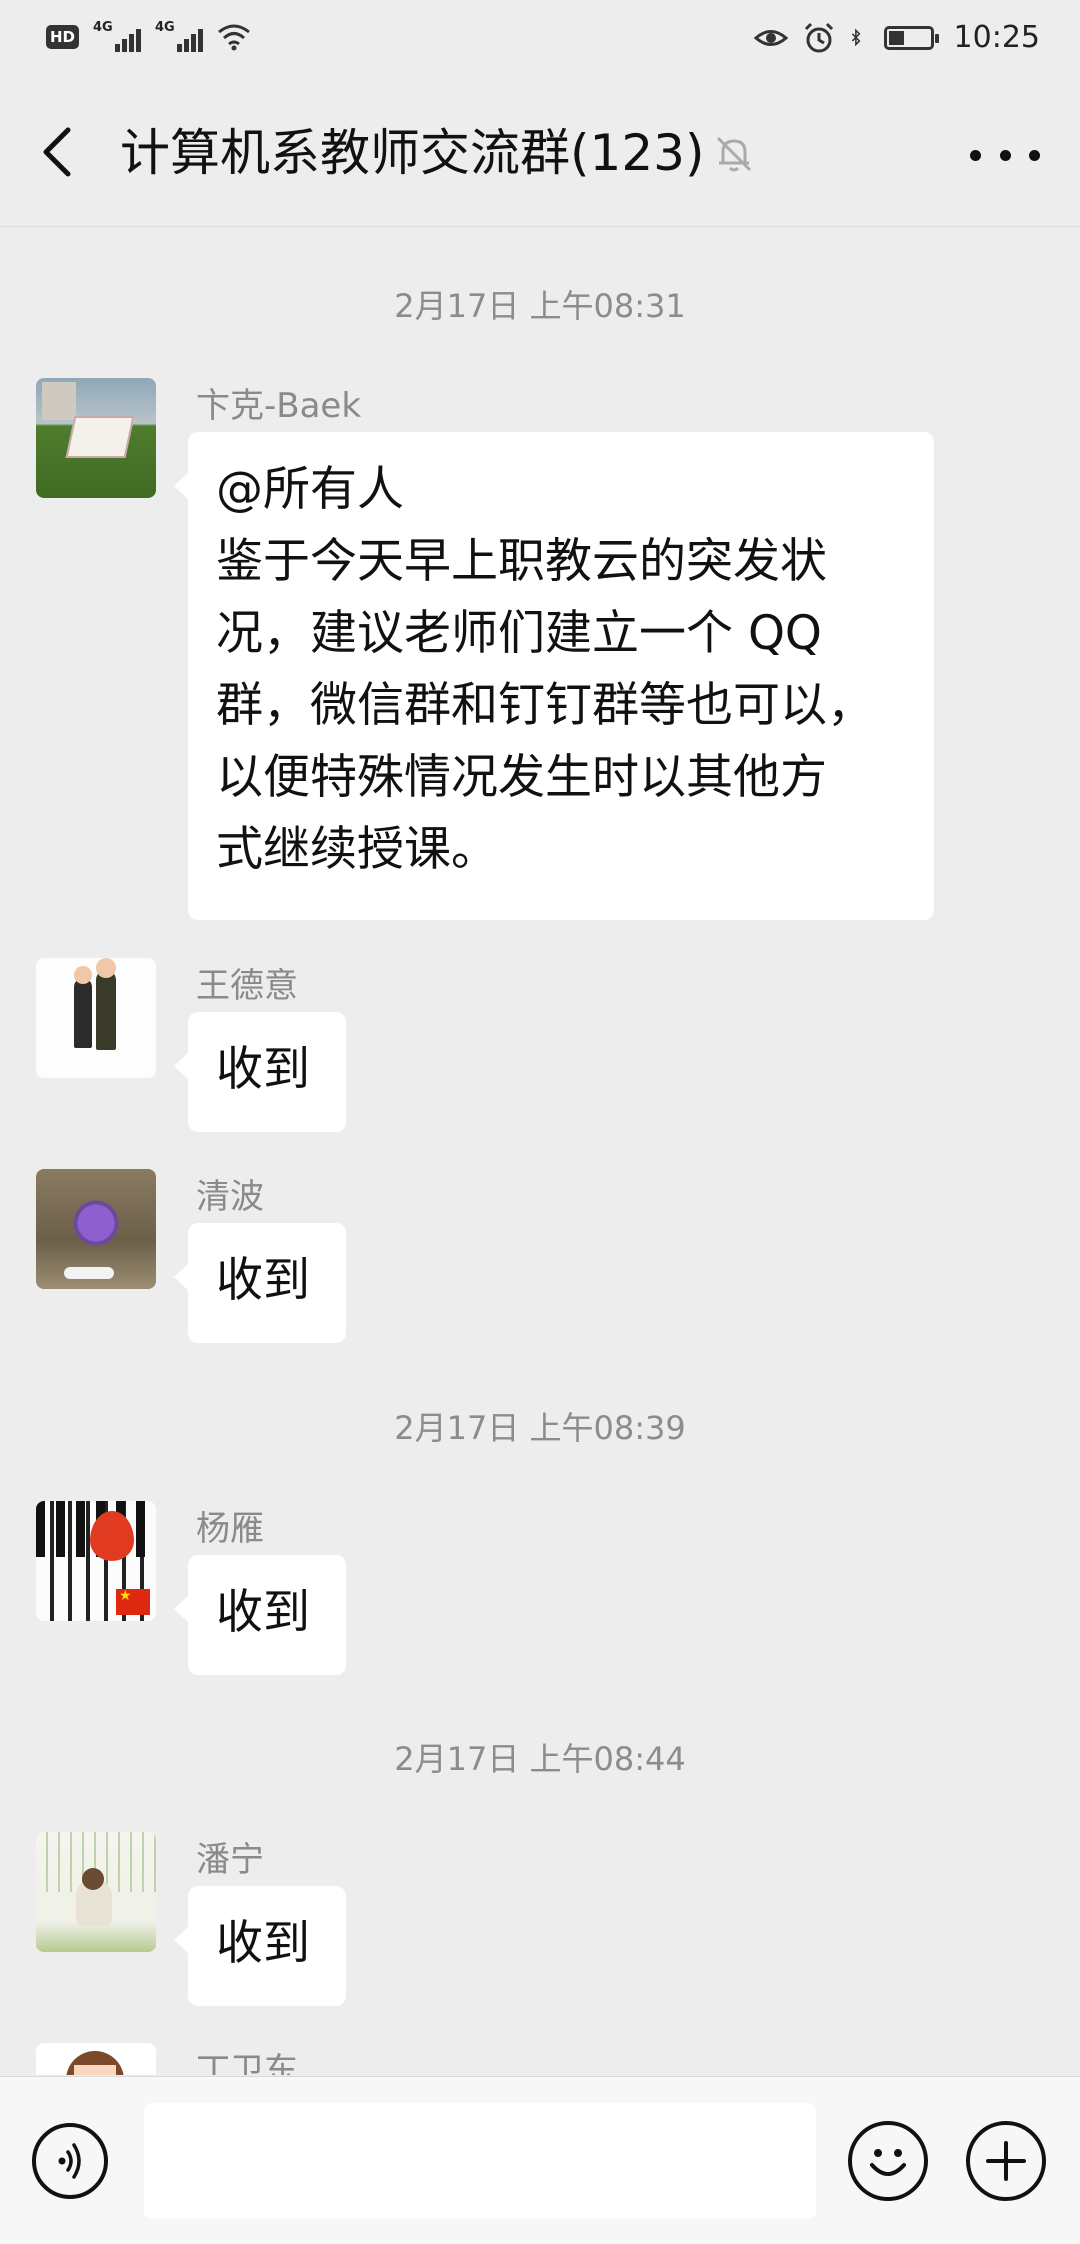 This screenshot has height=2244, width=1080. Describe the element at coordinates (480, 2161) in the screenshot. I see `message-input` at that location.